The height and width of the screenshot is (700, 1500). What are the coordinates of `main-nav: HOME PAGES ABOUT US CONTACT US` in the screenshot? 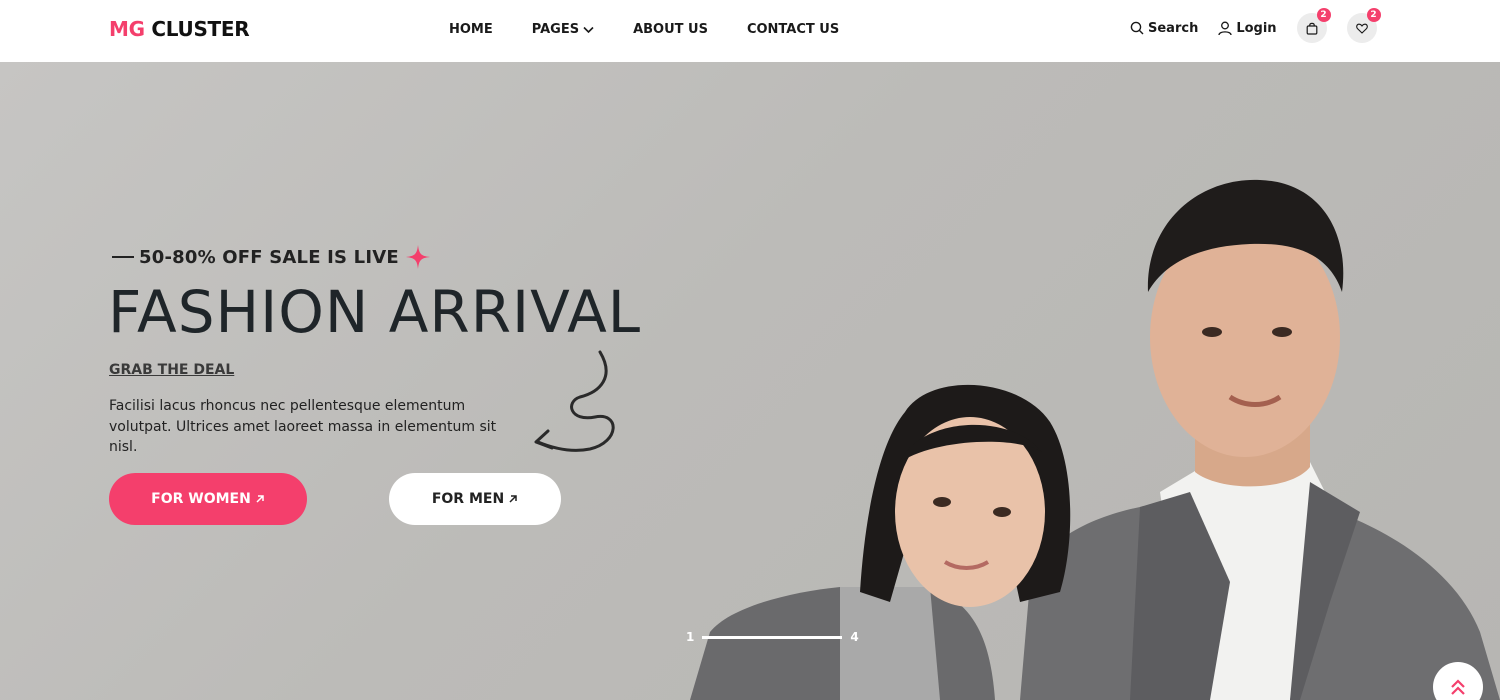 It's located at (663, 29).